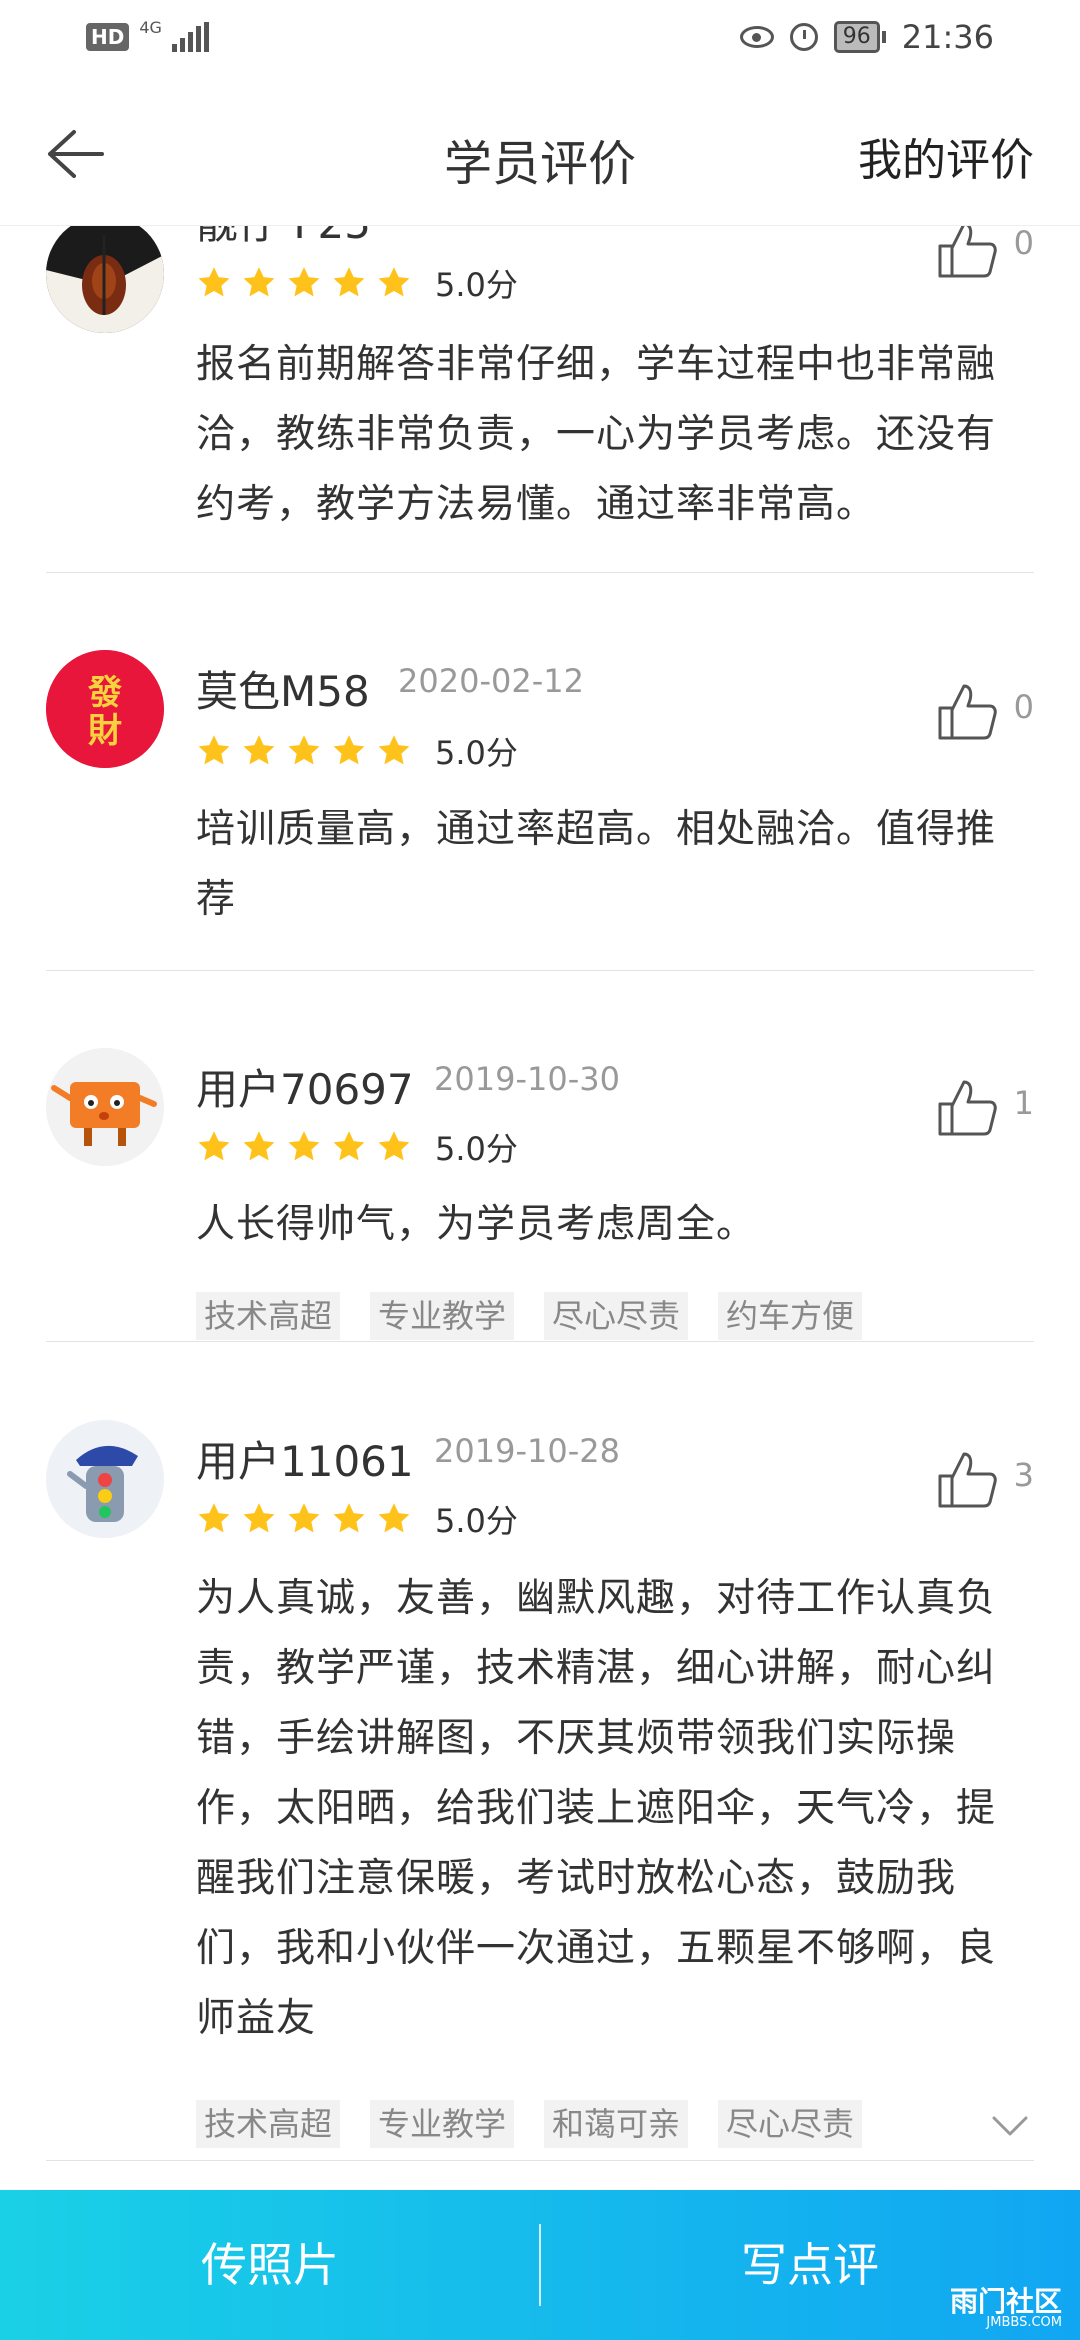 The image size is (1080, 2340). What do you see at coordinates (105, 731) in the screenshot?
I see `svg-text: 財` at bounding box center [105, 731].